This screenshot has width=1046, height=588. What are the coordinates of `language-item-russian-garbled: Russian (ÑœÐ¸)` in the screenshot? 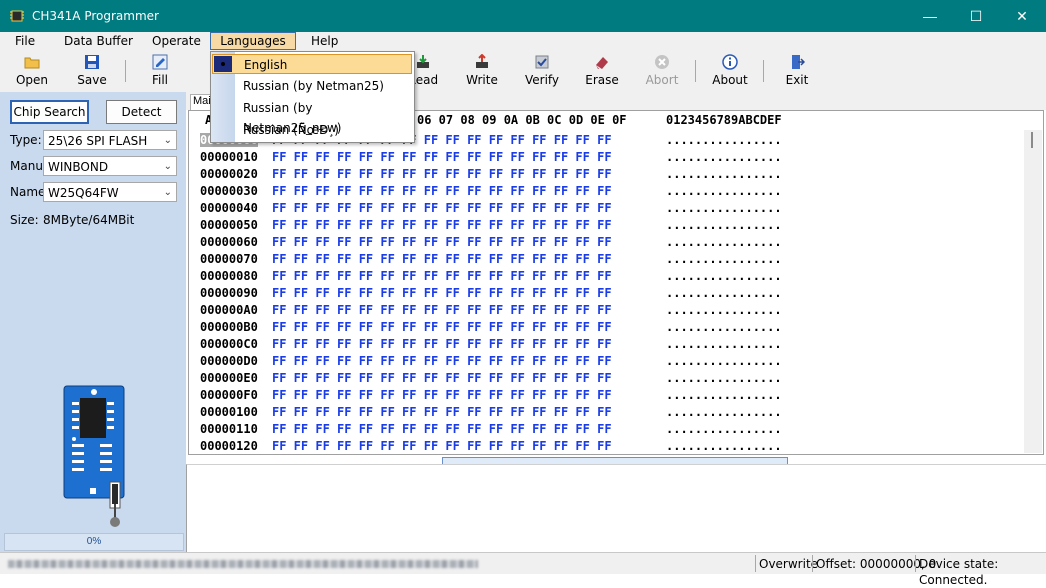 It's located at (312, 130).